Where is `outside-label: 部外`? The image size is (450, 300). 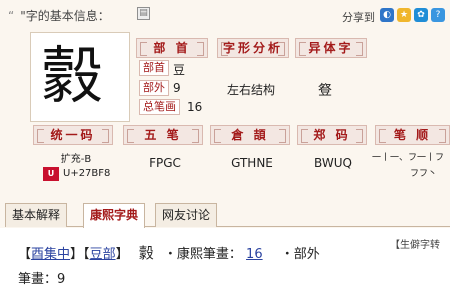 outside-label: 部外 is located at coordinates (154, 88).